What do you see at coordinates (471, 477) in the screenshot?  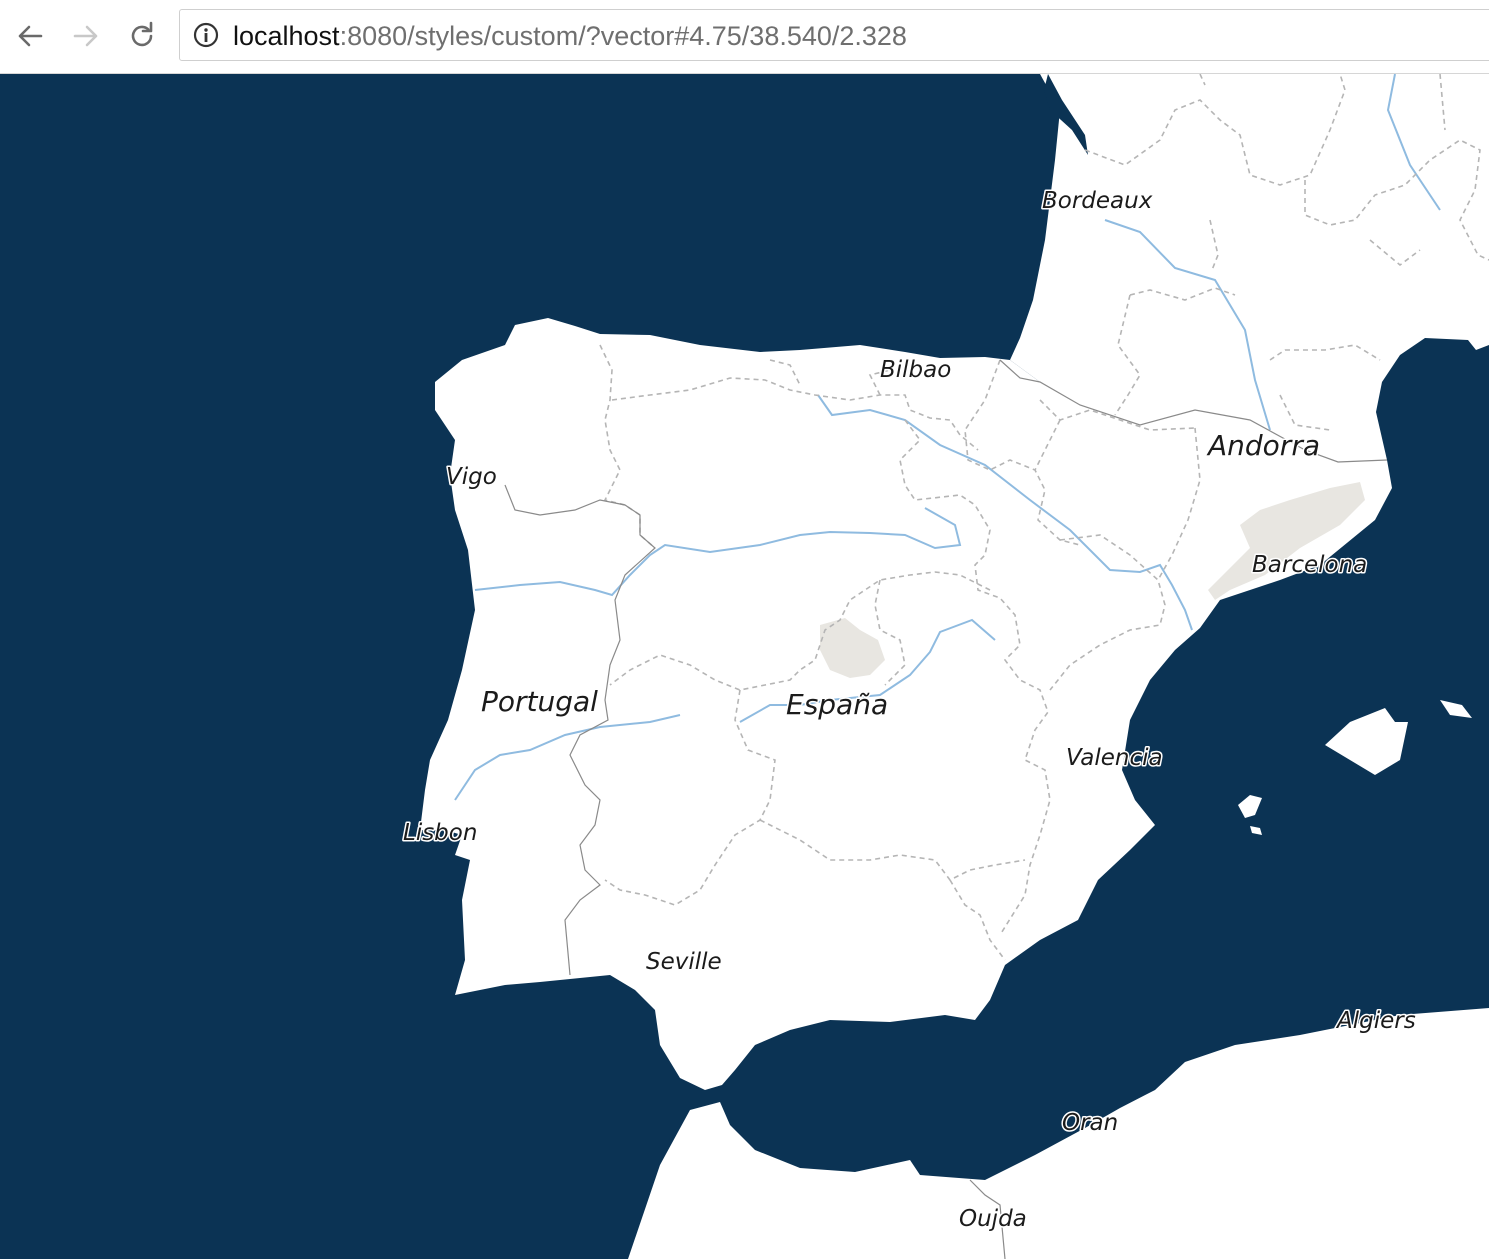 I see `label-vigo: Vigo` at bounding box center [471, 477].